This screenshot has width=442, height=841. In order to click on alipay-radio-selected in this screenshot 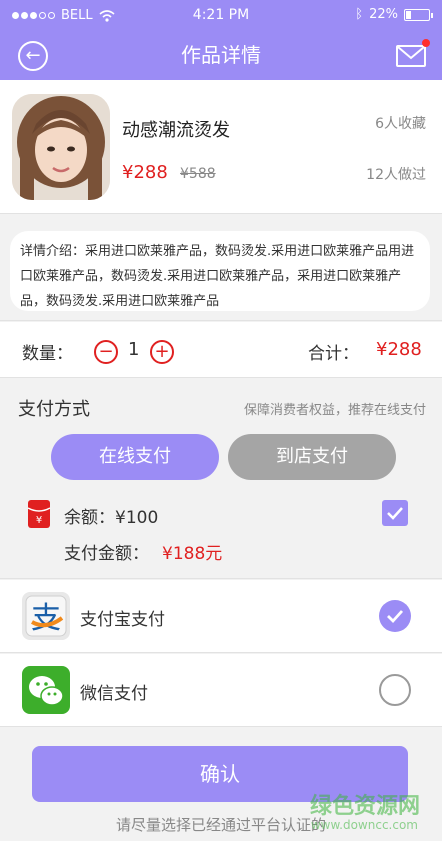, I will do `click(395, 616)`.